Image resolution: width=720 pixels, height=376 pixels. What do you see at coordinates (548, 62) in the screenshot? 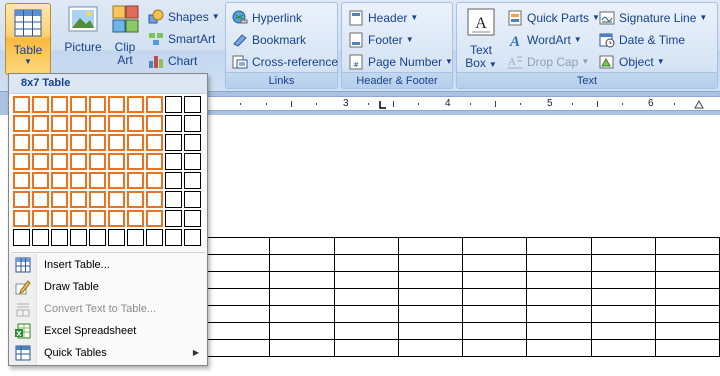
I see `drop-cap-button: A Drop Cap ▼` at bounding box center [548, 62].